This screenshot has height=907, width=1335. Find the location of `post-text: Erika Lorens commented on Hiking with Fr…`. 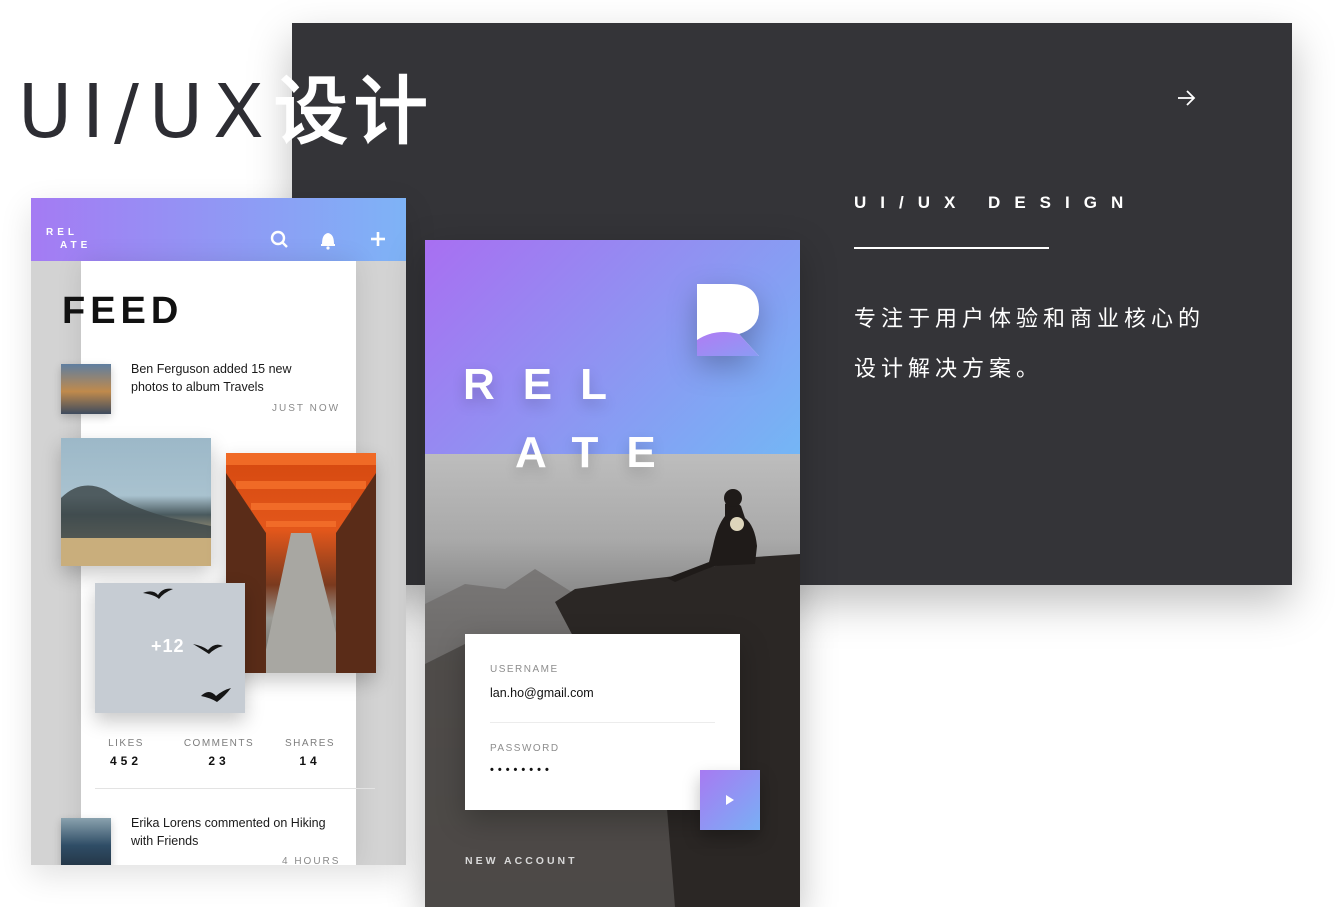

post-text: Erika Lorens commented on Hiking with Fr… is located at coordinates (228, 832).